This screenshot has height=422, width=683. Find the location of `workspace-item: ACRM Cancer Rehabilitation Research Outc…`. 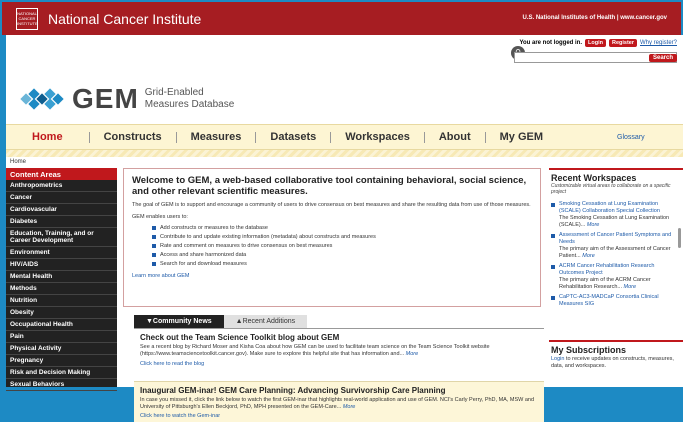

workspace-item: ACRM Cancer Rehabilitation Research Outc… is located at coordinates (612, 277).